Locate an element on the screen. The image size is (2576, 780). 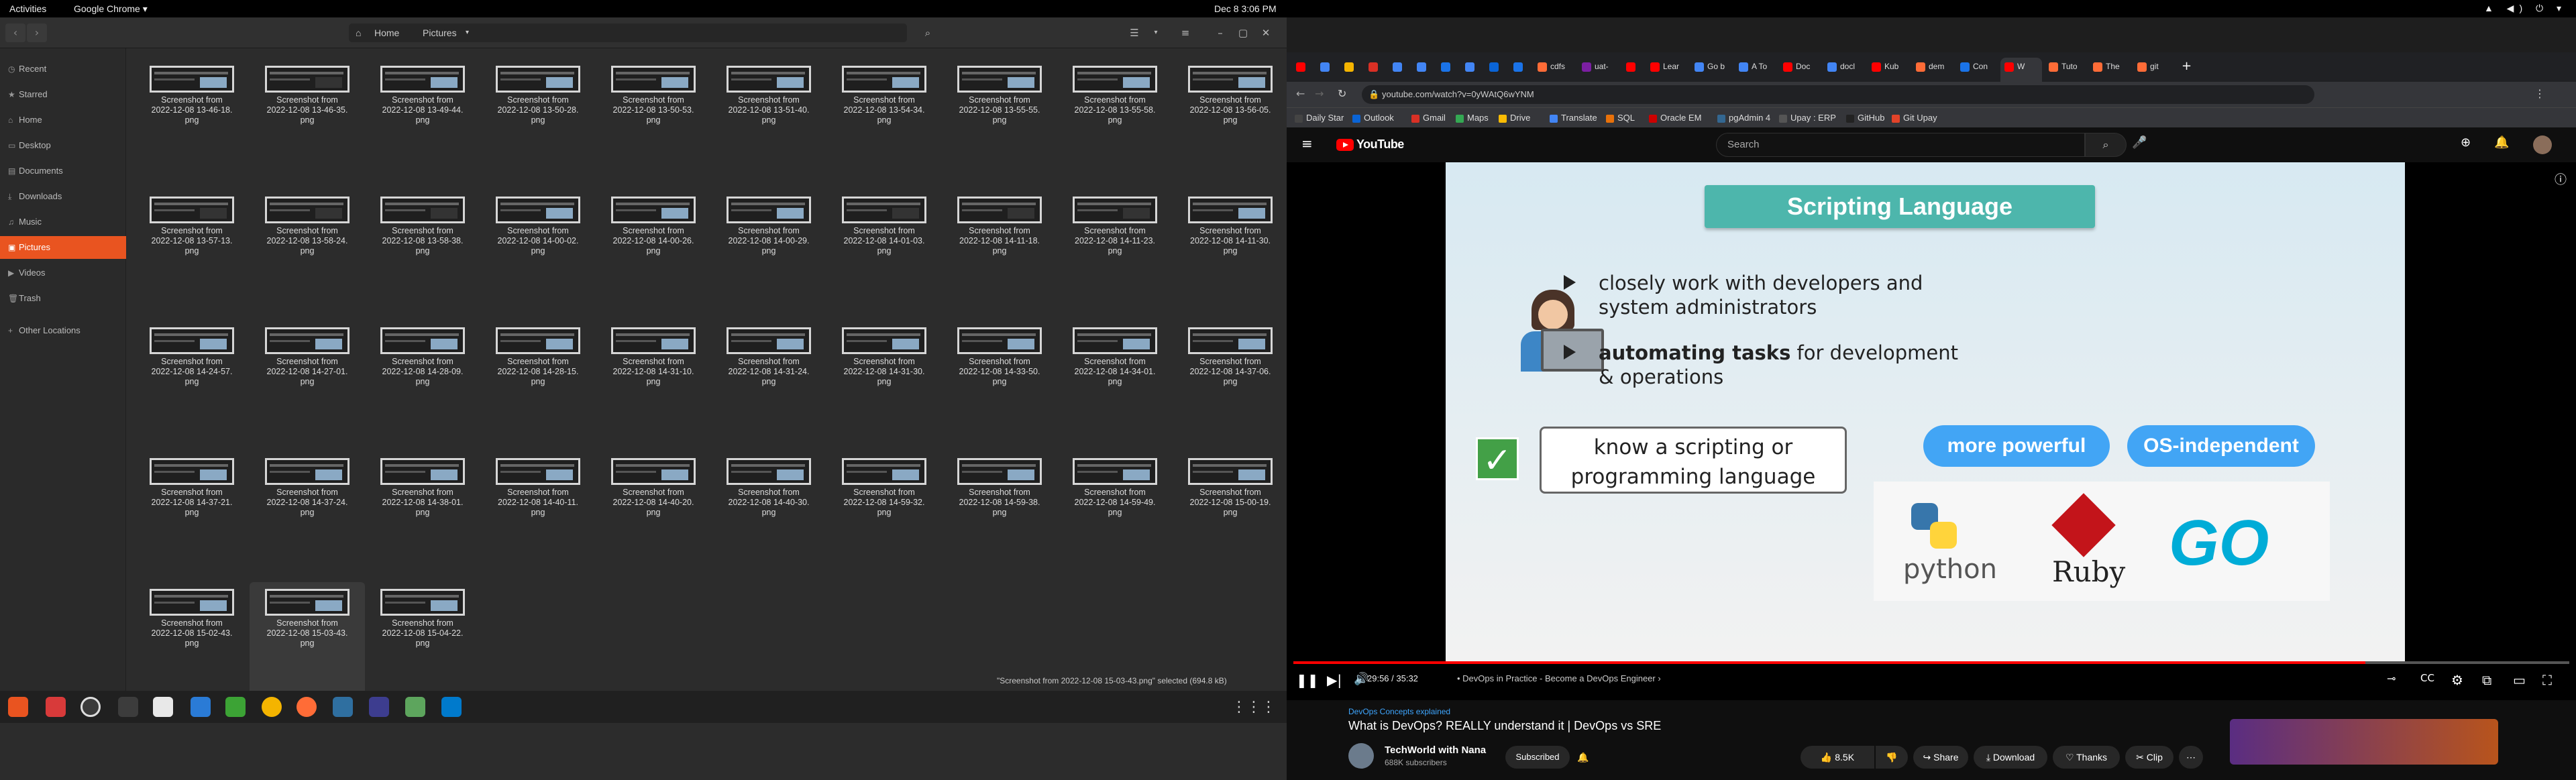
close-button: ✕ is located at coordinates (1266, 32).